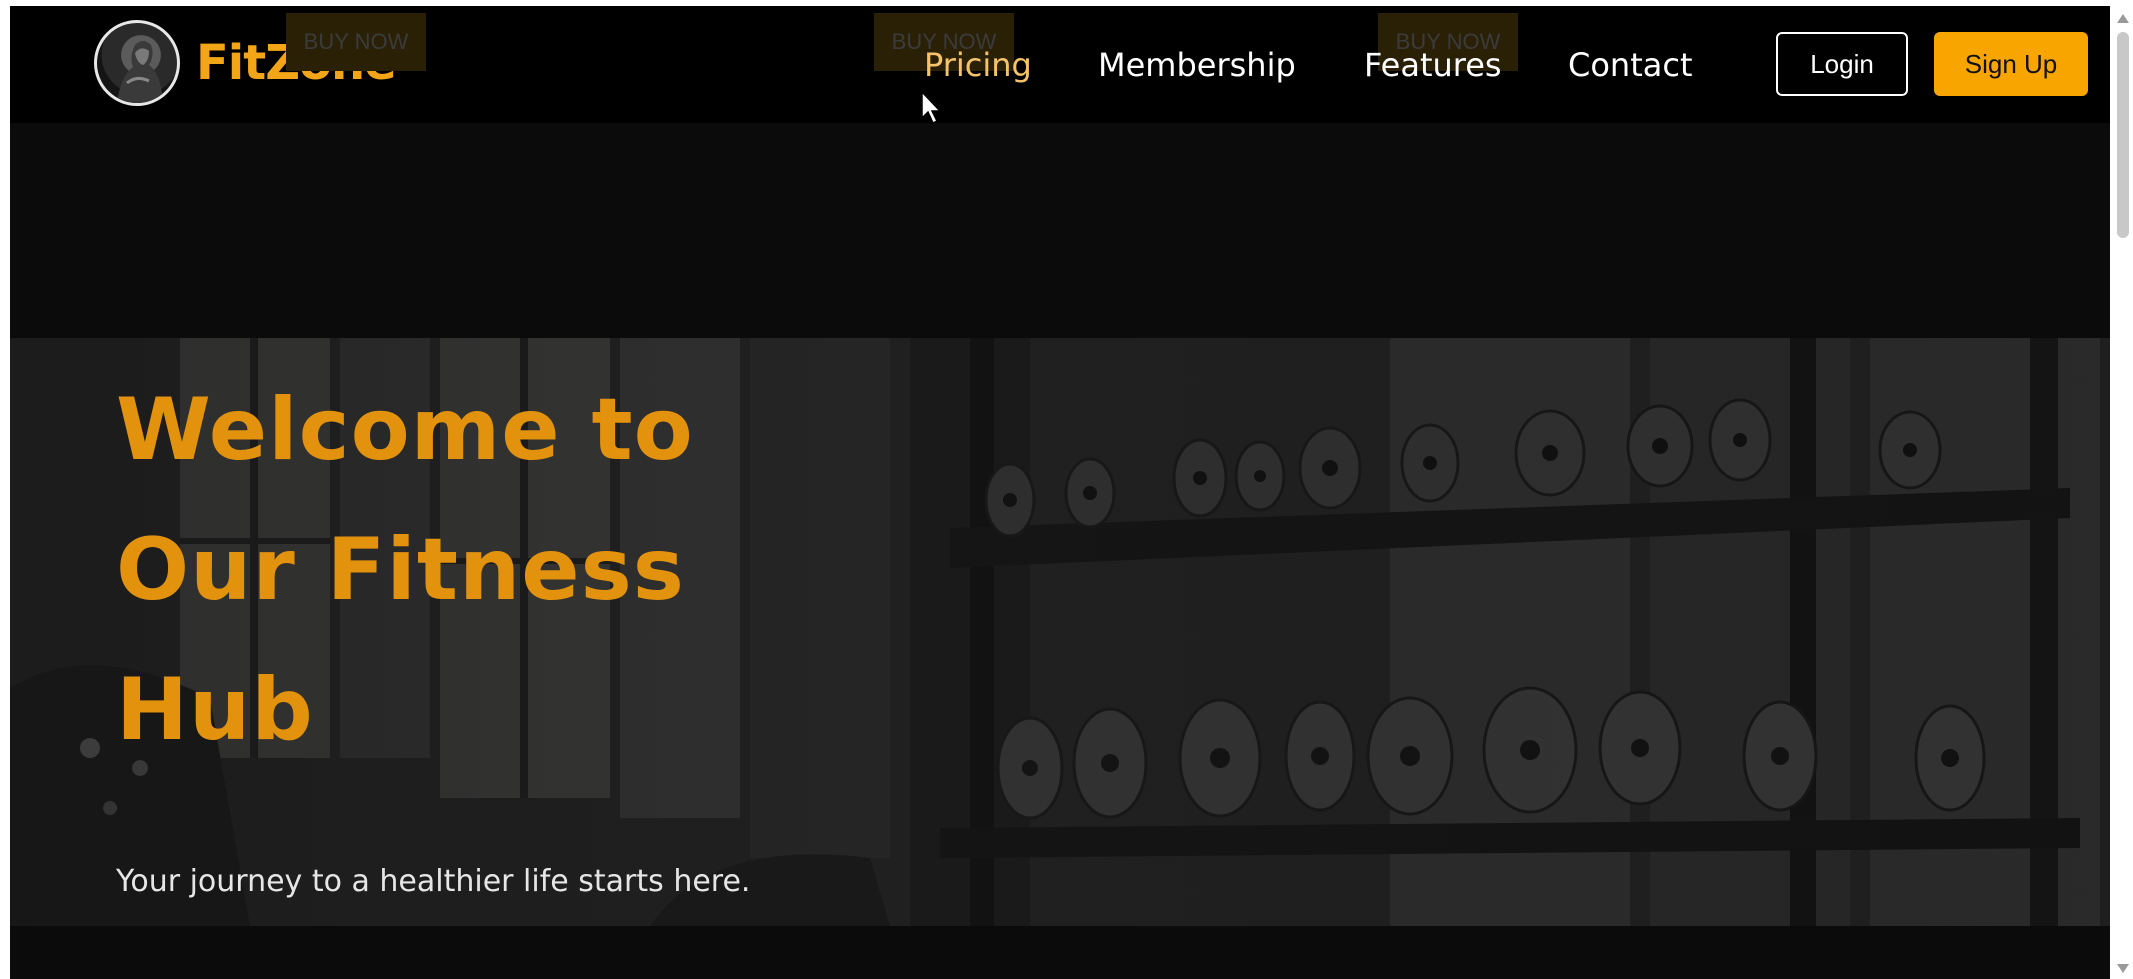 The height and width of the screenshot is (979, 2133). I want to click on vertical-scrollbar, so click(2123, 492).